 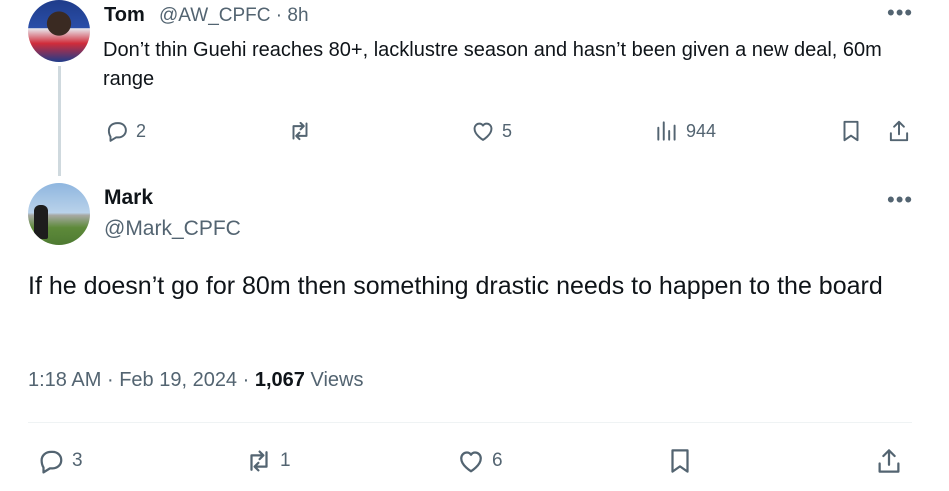 What do you see at coordinates (124, 15) in the screenshot?
I see `parent-author-name: Tom` at bounding box center [124, 15].